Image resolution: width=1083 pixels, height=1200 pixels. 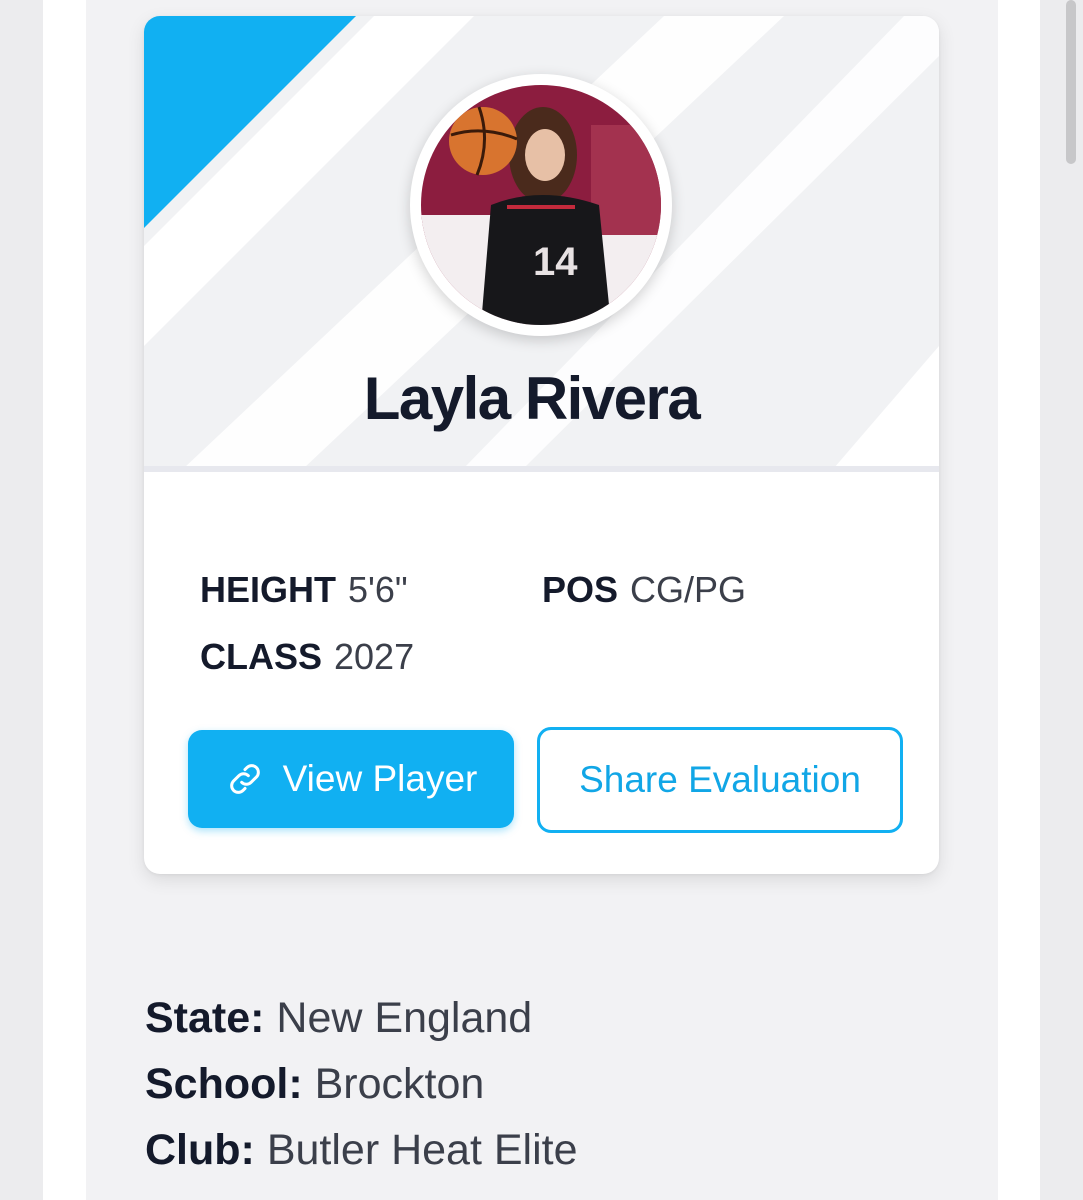 What do you see at coordinates (380, 778) in the screenshot?
I see `view-player-label: View Player` at bounding box center [380, 778].